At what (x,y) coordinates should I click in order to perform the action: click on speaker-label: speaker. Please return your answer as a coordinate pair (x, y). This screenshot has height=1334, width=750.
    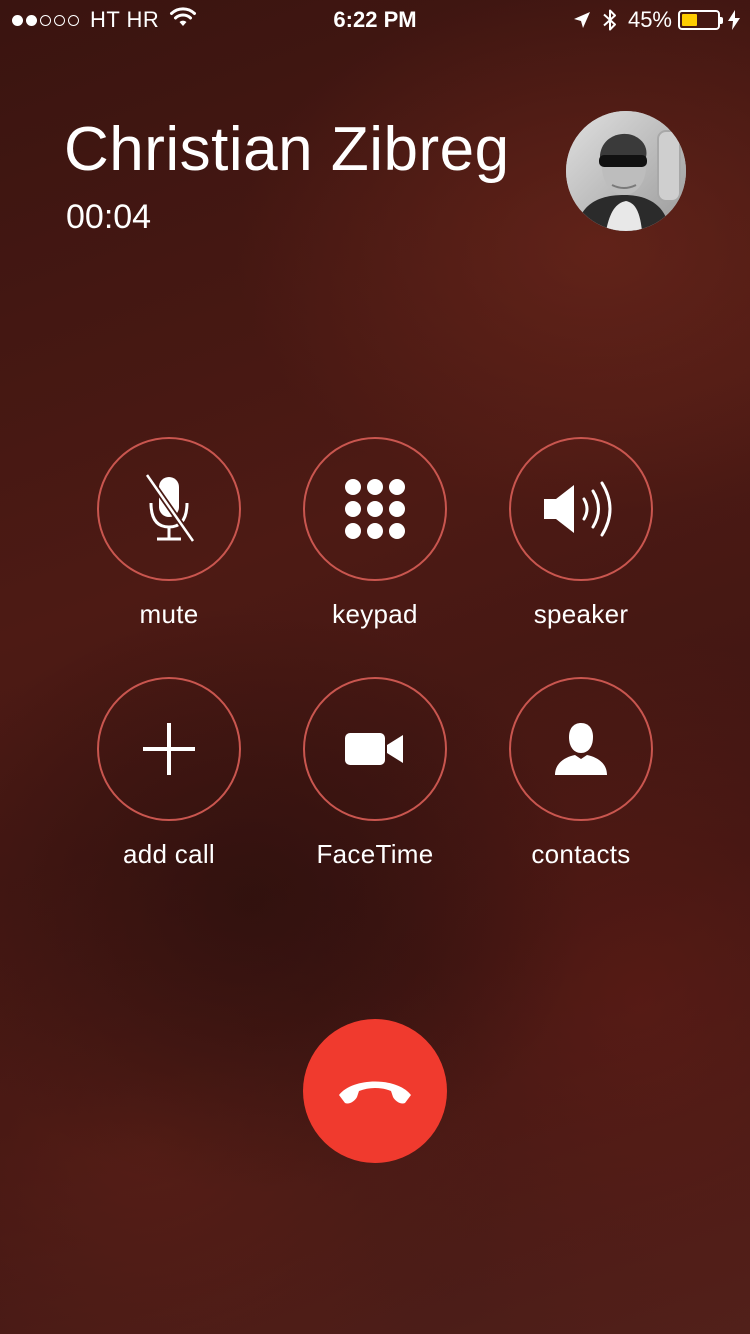
    Looking at the image, I should click on (581, 614).